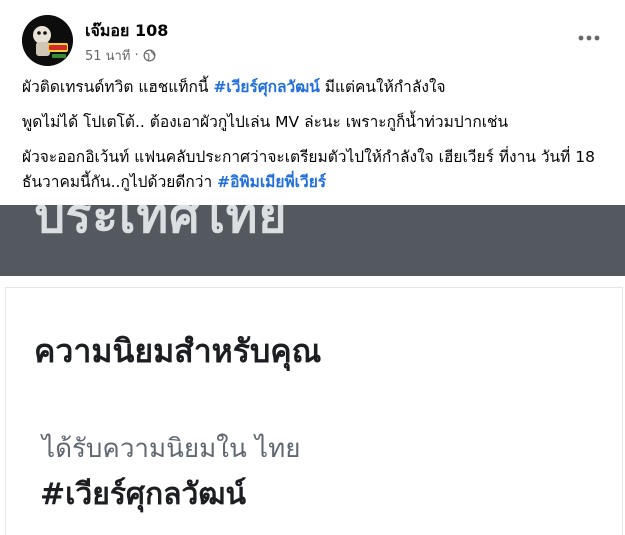 The image size is (625, 535). I want to click on attachment-trend-tag: #เวียร์ศุกลวัฒน์, so click(143, 494).